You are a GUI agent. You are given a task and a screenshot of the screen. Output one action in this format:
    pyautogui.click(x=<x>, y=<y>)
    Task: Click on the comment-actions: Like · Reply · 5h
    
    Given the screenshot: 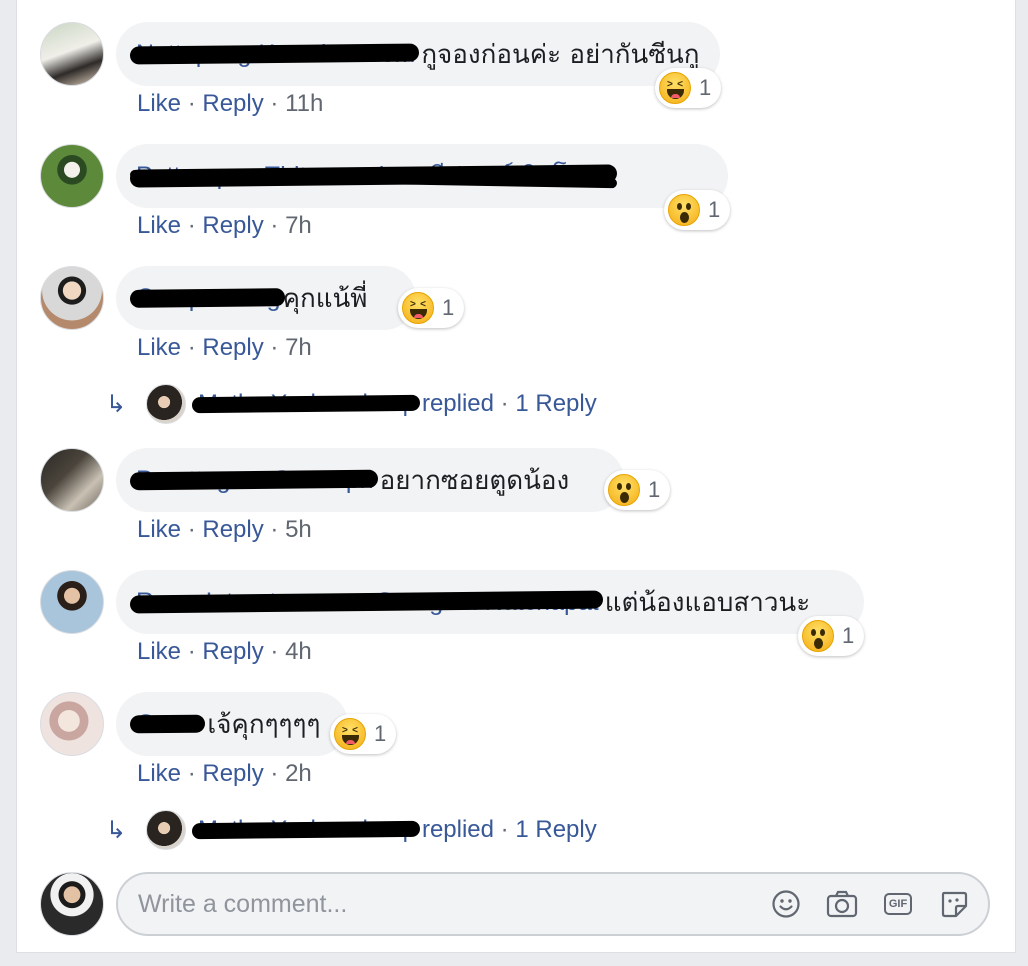 What is the action you would take?
    pyautogui.click(x=224, y=529)
    